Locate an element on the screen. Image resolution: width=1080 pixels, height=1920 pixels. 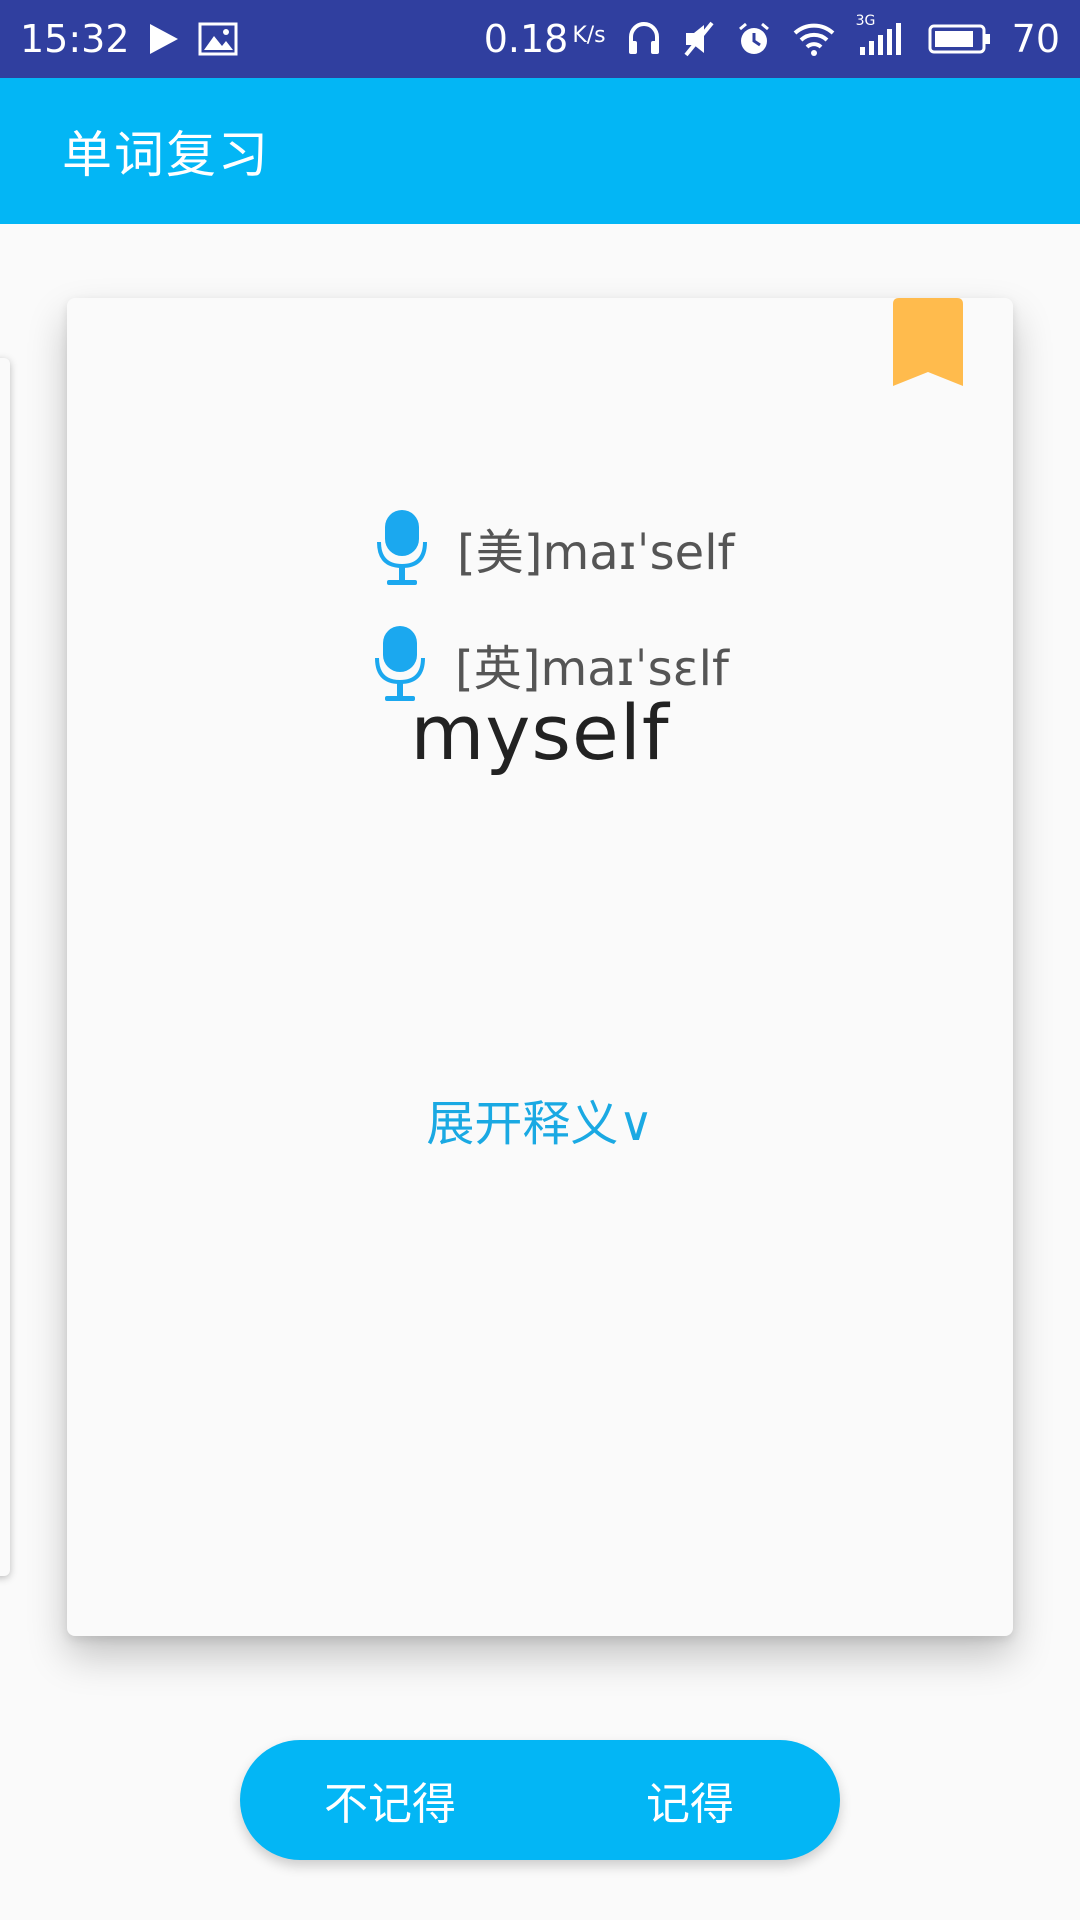
alarm-icon is located at coordinates (754, 39).